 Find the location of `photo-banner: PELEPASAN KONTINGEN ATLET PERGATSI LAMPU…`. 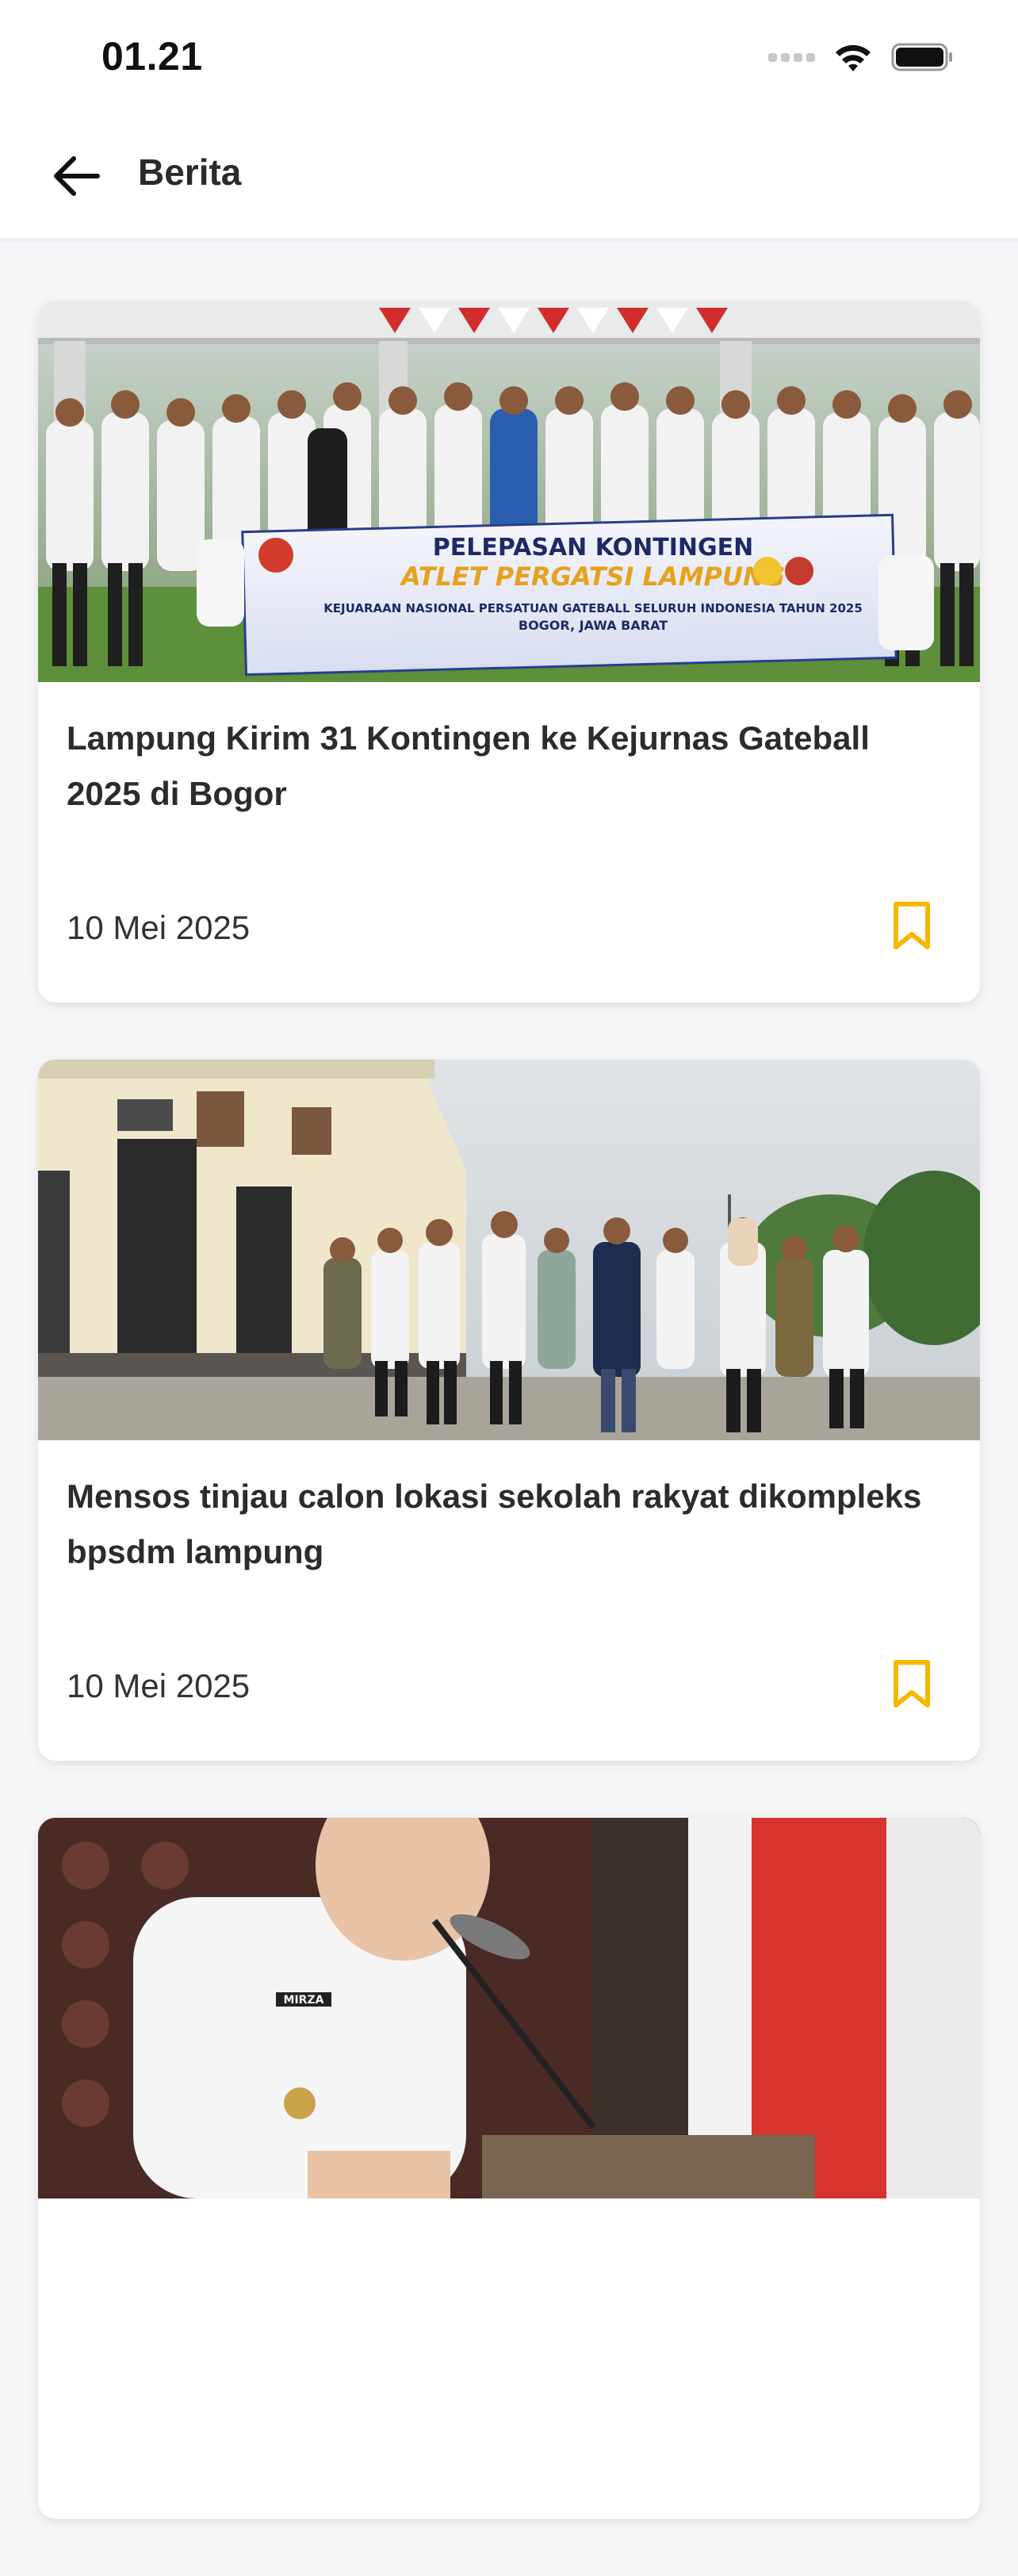

photo-banner: PELEPASAN KONTINGEN ATLET PERGATSI LAMPU… is located at coordinates (569, 595).